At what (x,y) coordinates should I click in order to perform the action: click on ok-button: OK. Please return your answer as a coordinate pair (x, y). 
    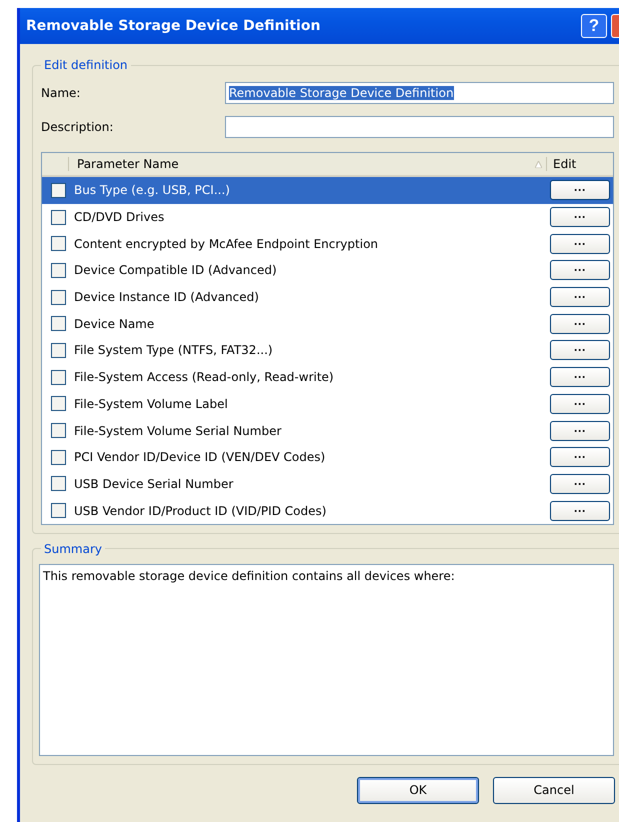
    Looking at the image, I should click on (418, 790).